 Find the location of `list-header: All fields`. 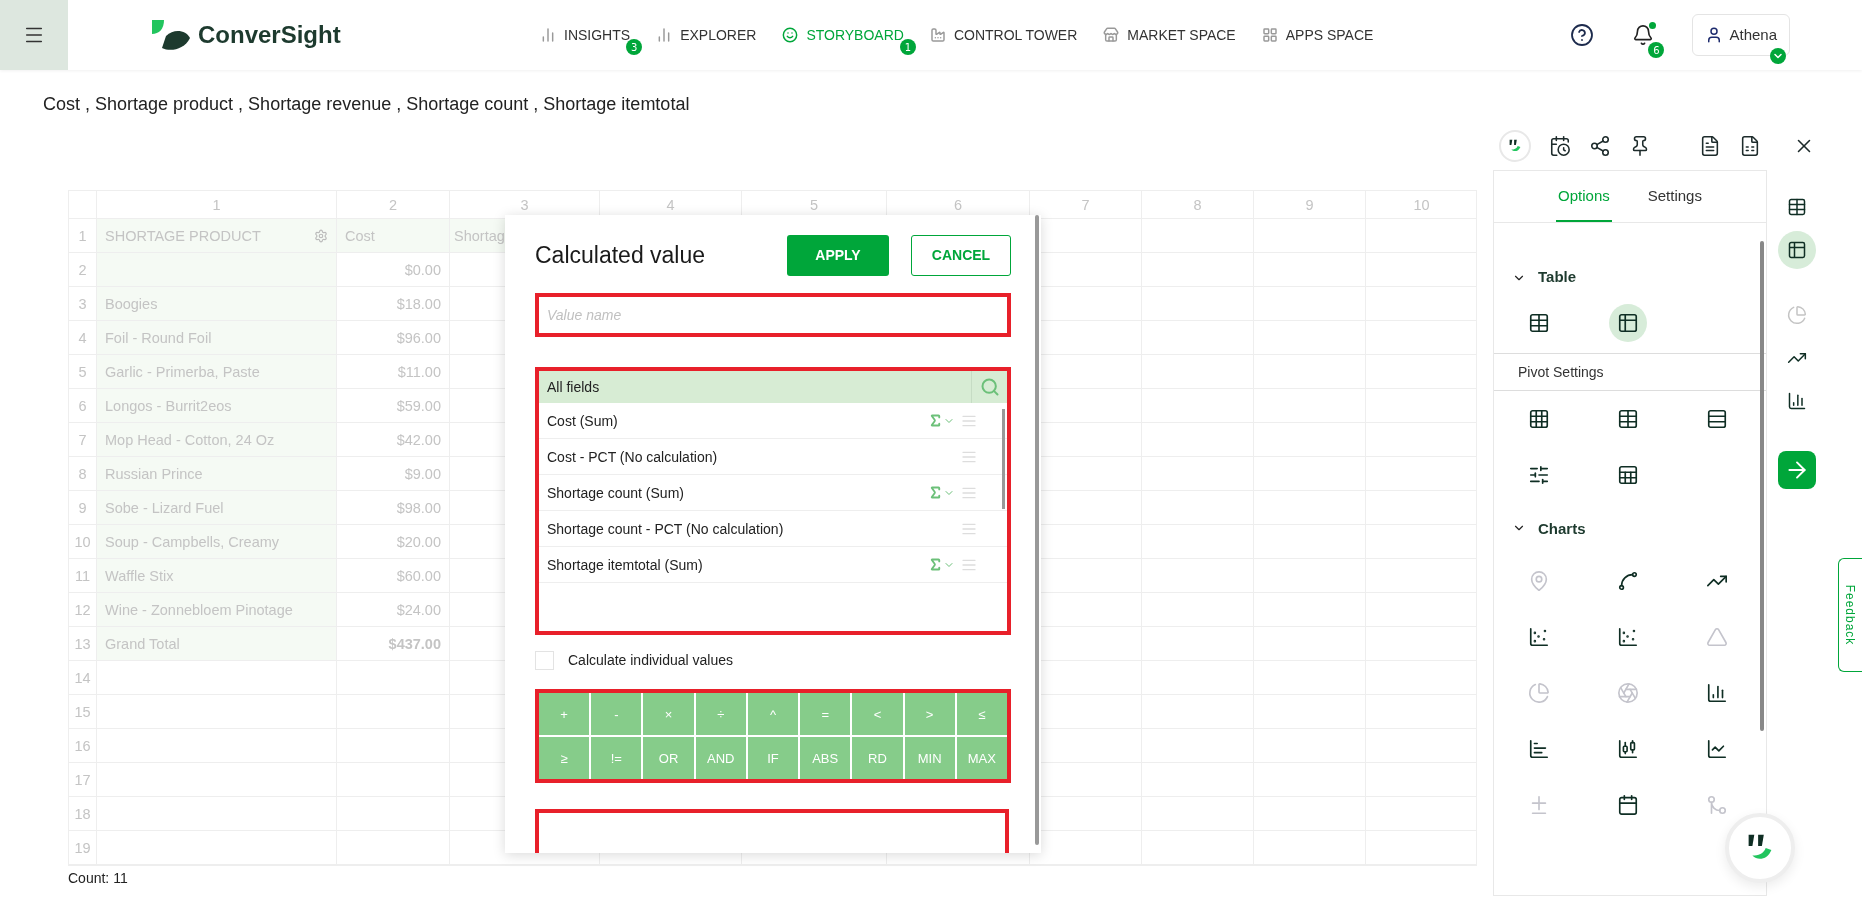

list-header: All fields is located at coordinates (573, 387).